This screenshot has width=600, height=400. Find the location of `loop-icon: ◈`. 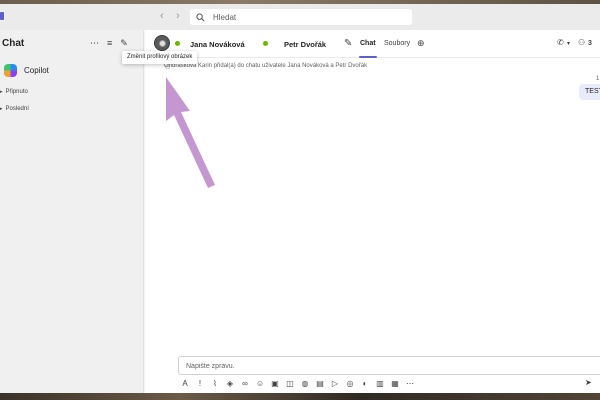

loop-icon: ◈ is located at coordinates (230, 384).